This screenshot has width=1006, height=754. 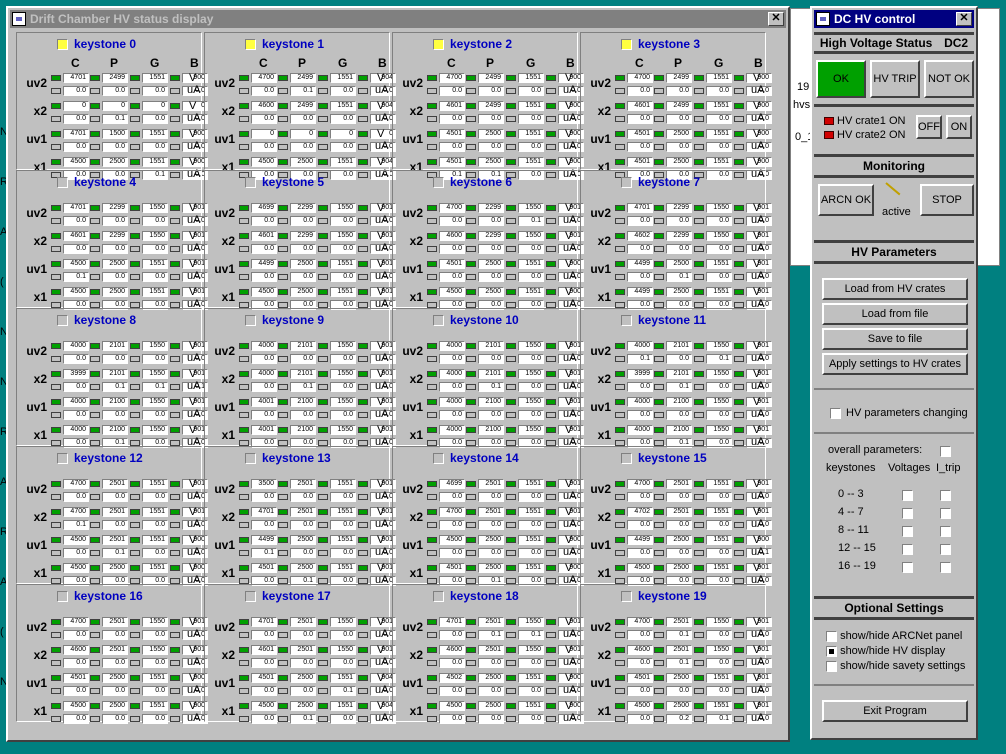 What do you see at coordinates (895, 79) in the screenshot?
I see `hv-trip-button: HV TRIP` at bounding box center [895, 79].